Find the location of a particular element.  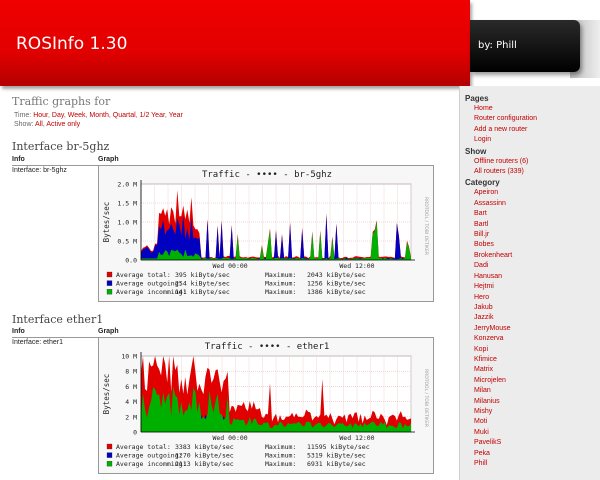

sidebar-category-link: Milanius is located at coordinates (532, 402).